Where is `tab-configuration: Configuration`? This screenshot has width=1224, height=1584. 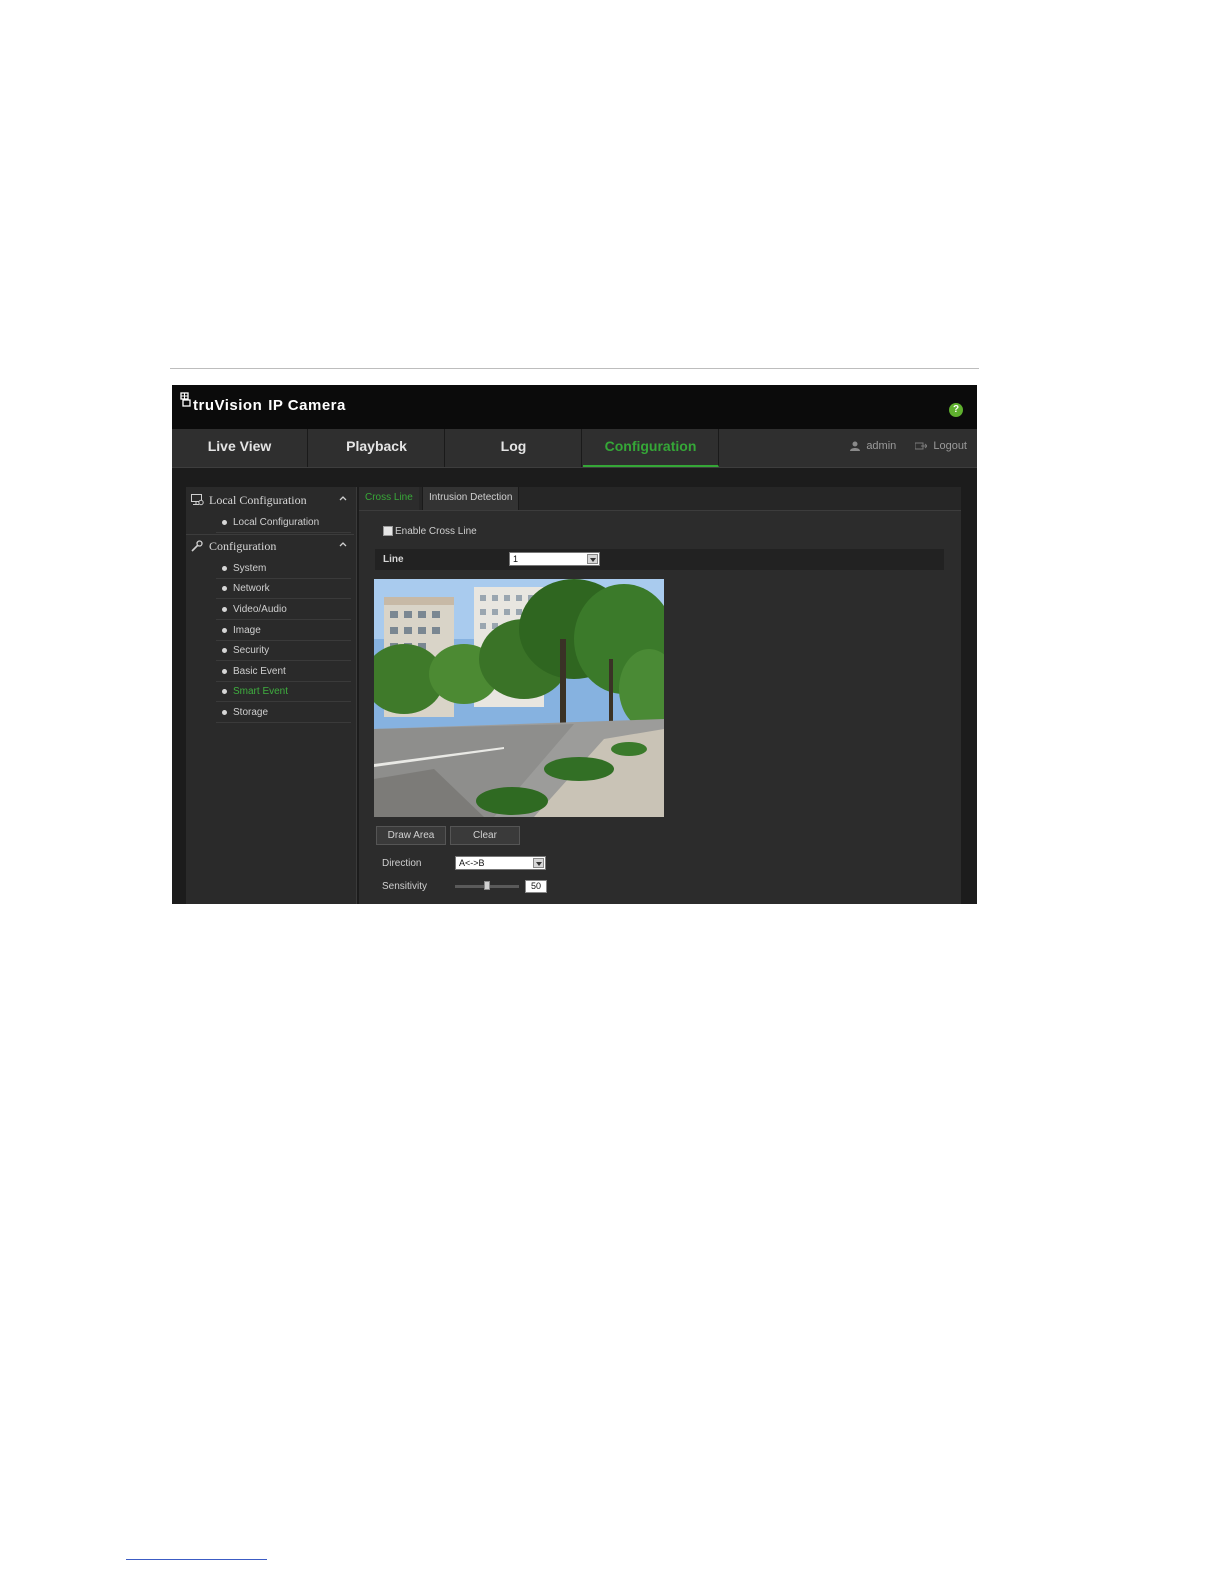
tab-configuration: Configuration is located at coordinates (651, 448).